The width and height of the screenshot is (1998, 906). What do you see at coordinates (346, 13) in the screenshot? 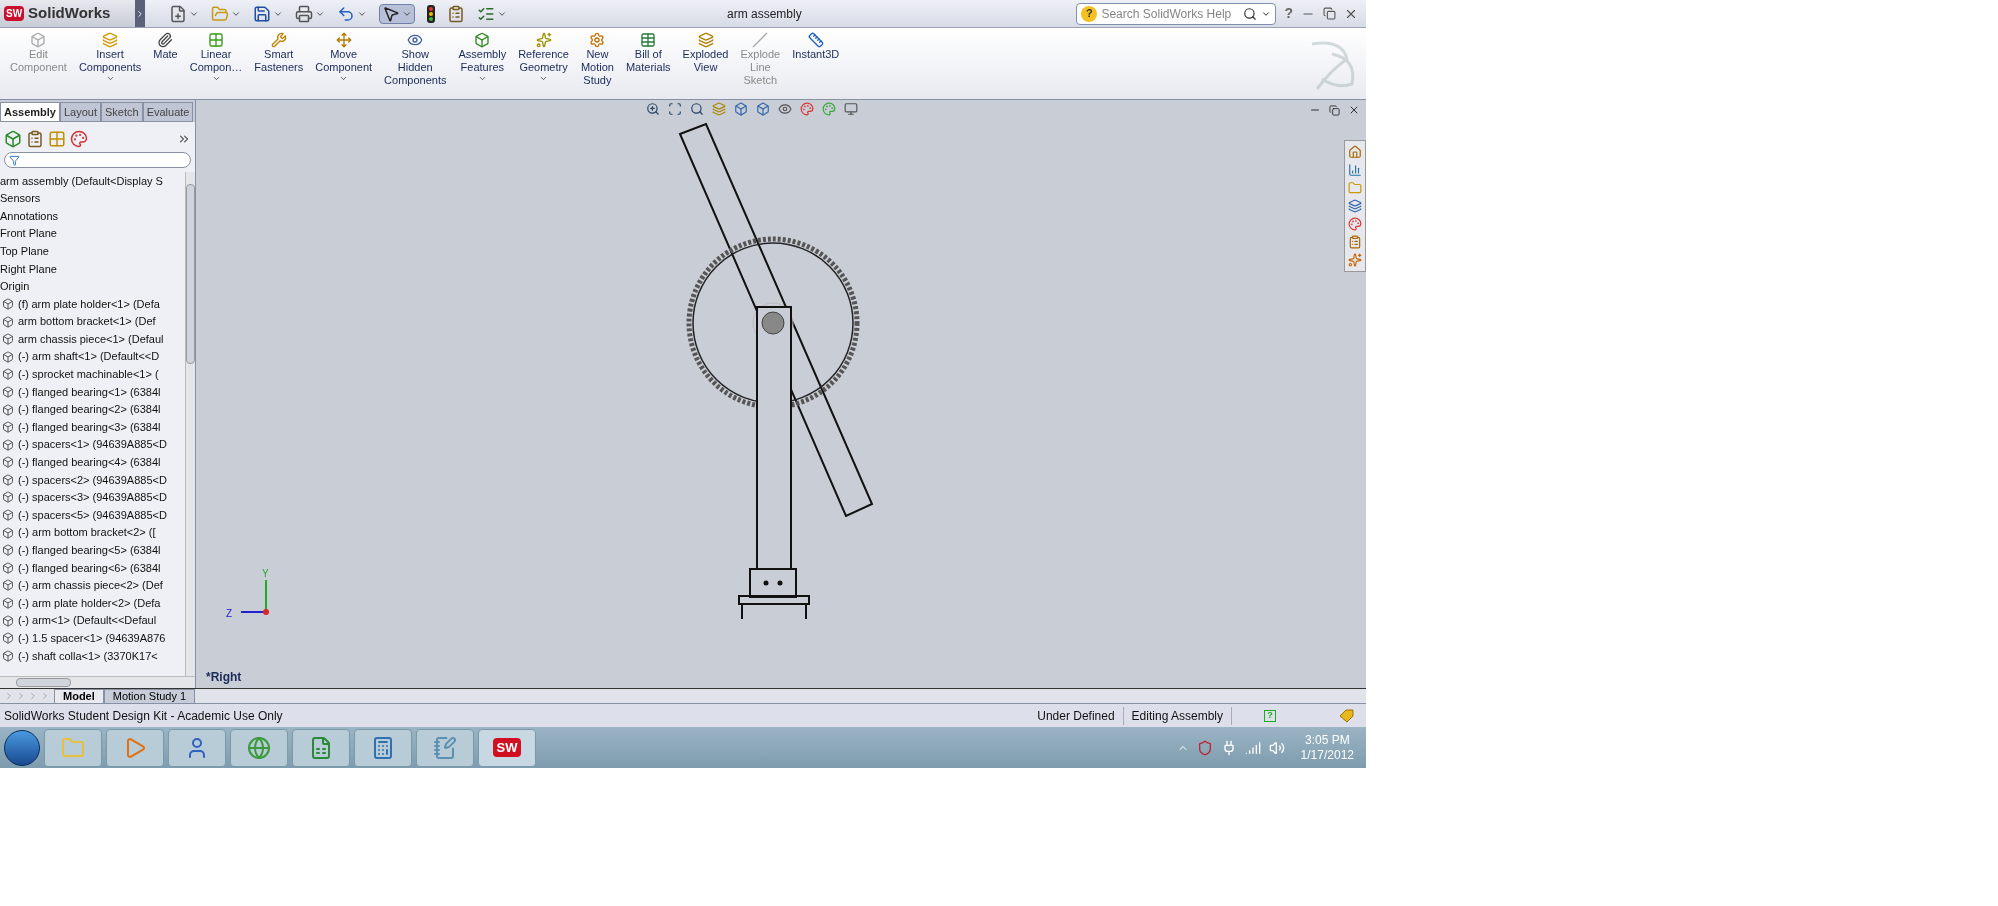
I see `undo-icon` at bounding box center [346, 13].